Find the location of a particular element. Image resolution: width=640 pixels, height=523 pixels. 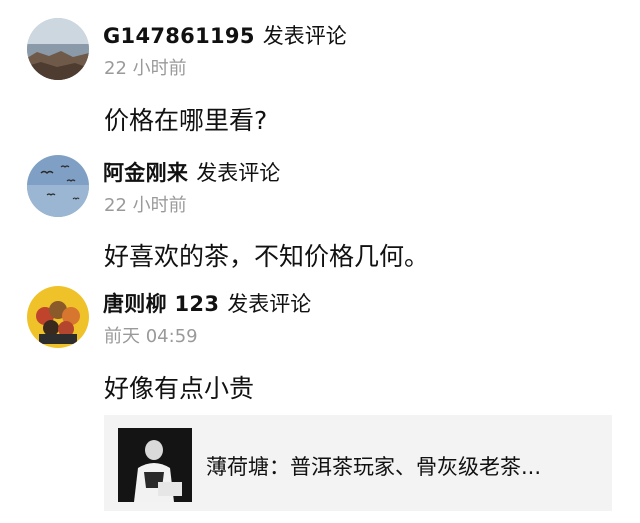

avatar is located at coordinates (58, 317).